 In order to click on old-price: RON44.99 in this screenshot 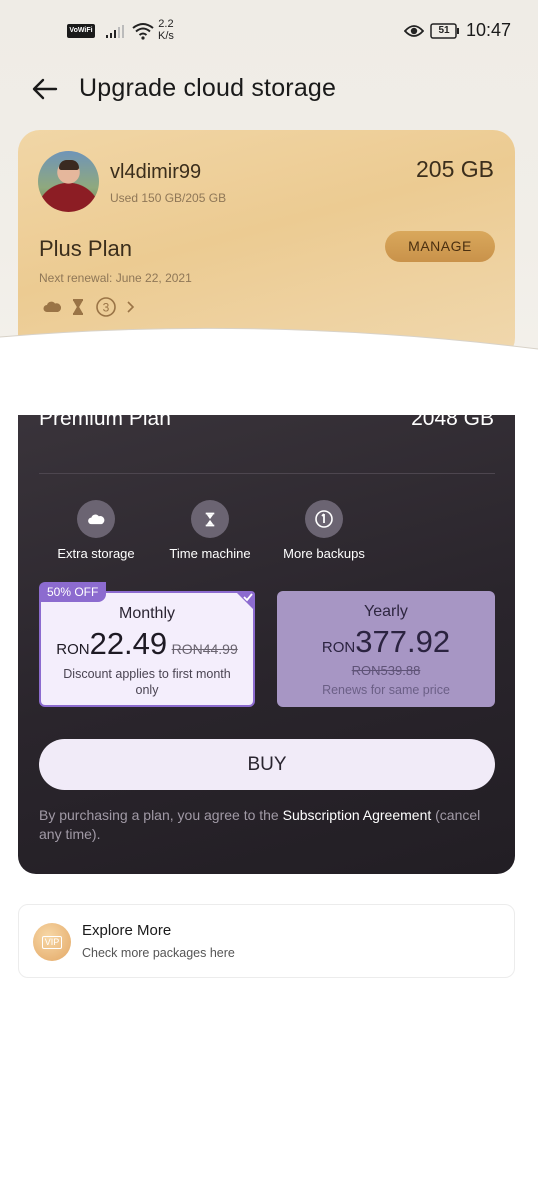, I will do `click(204, 649)`.